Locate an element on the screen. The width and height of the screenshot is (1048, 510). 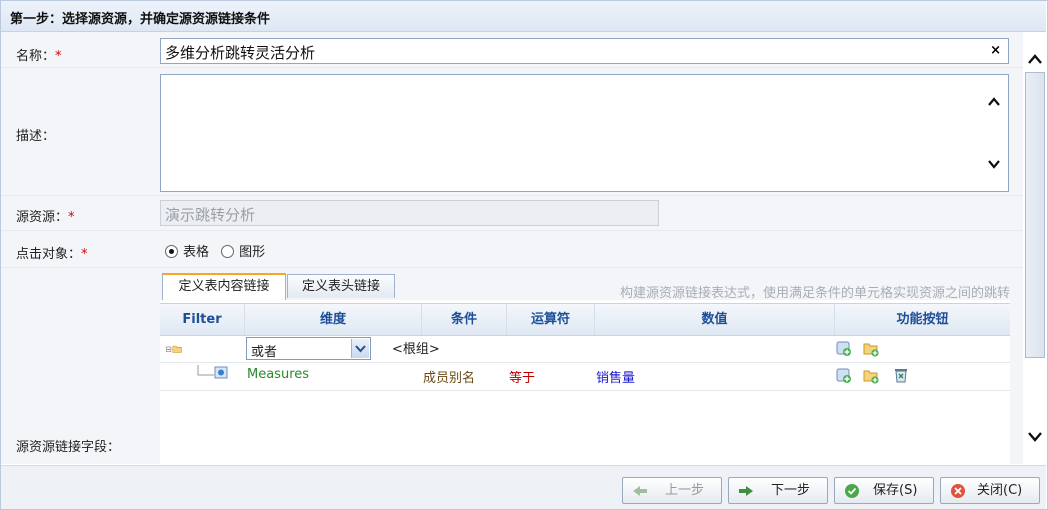
next-button: 下一步 is located at coordinates (778, 490).